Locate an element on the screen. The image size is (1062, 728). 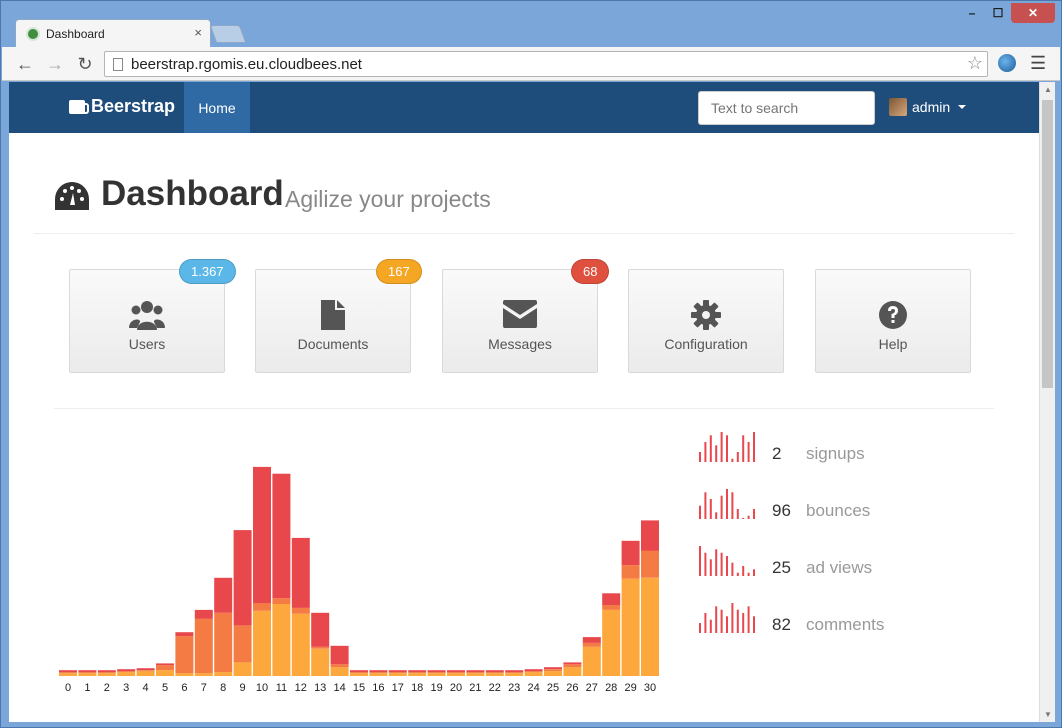
scroll-up-arrow-icon: ▲ is located at coordinates (1048, 89).